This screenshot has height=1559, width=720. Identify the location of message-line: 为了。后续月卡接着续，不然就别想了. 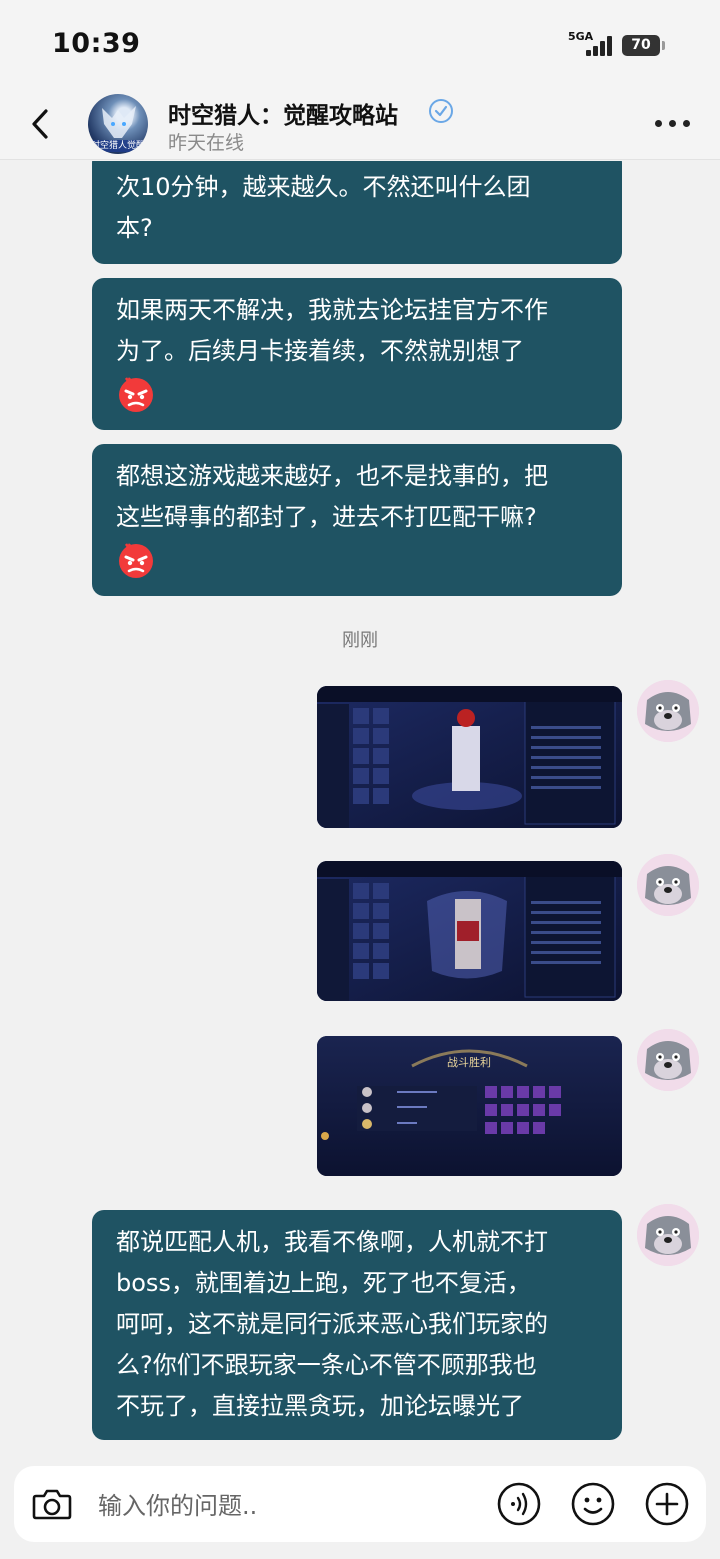
(320, 351).